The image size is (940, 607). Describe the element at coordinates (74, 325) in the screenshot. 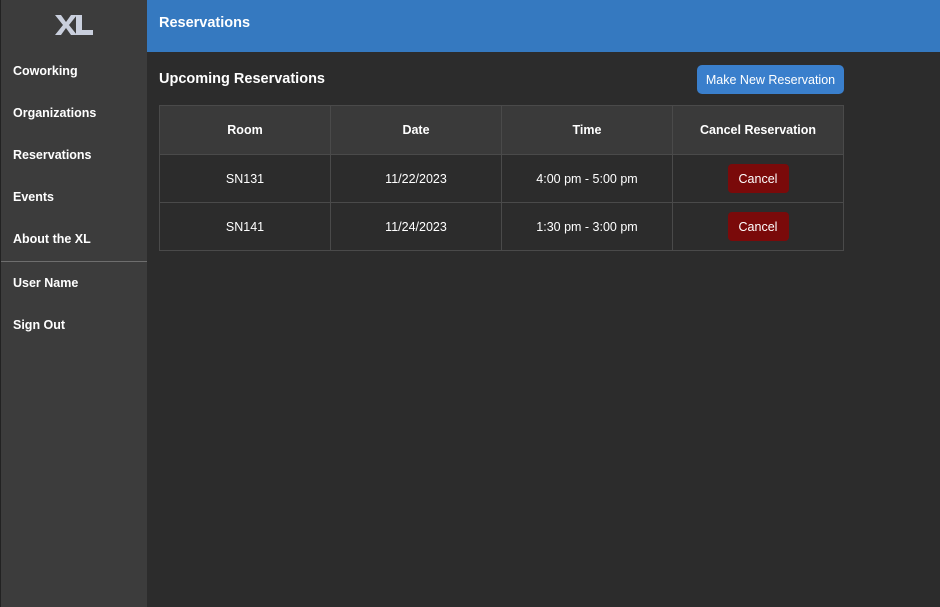

I see `sidebar-item-sign-out: Sign Out` at that location.